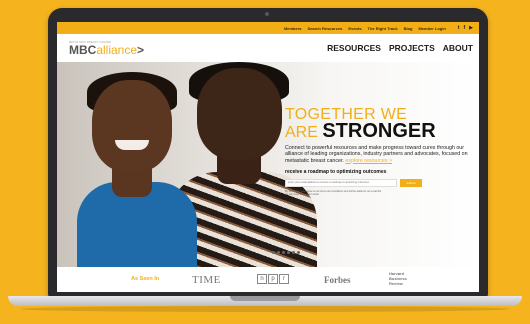 The image size is (530, 324). I want to click on webcam-icon, so click(267, 14).